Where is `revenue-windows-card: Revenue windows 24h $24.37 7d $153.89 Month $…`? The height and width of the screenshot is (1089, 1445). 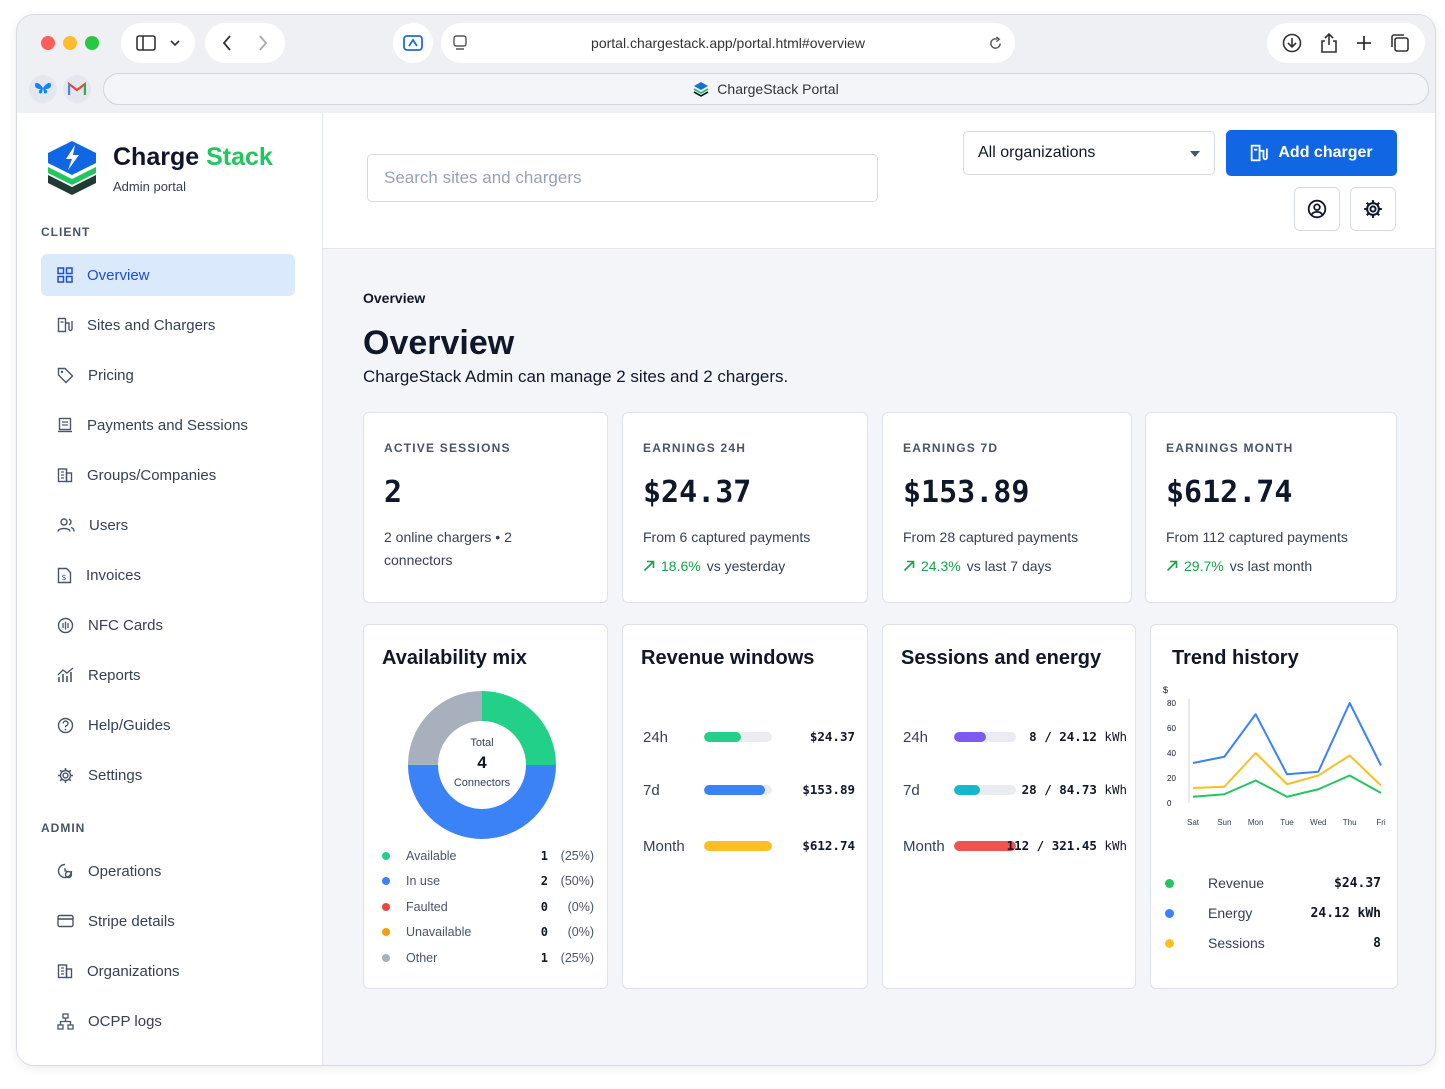 revenue-windows-card: Revenue windows 24h $24.37 7d $153.89 Month $… is located at coordinates (745, 806).